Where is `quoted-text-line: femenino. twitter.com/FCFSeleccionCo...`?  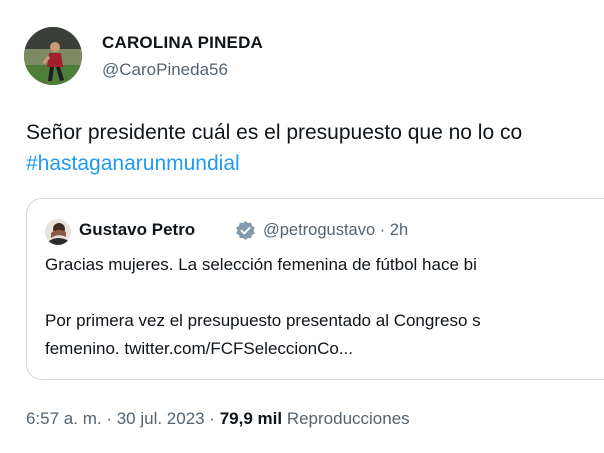 quoted-text-line: femenino. twitter.com/FCFSeleccionCo... is located at coordinates (199, 348).